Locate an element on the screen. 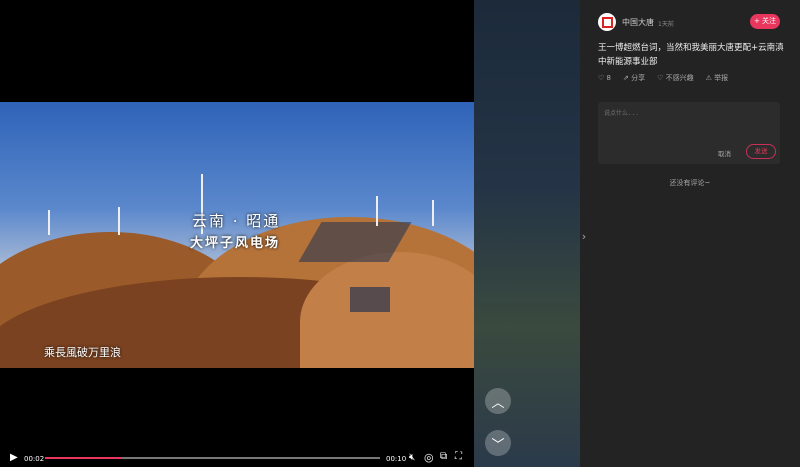 The width and height of the screenshot is (800, 467). not-interested-button: ♡ 不感兴趣 is located at coordinates (675, 78).